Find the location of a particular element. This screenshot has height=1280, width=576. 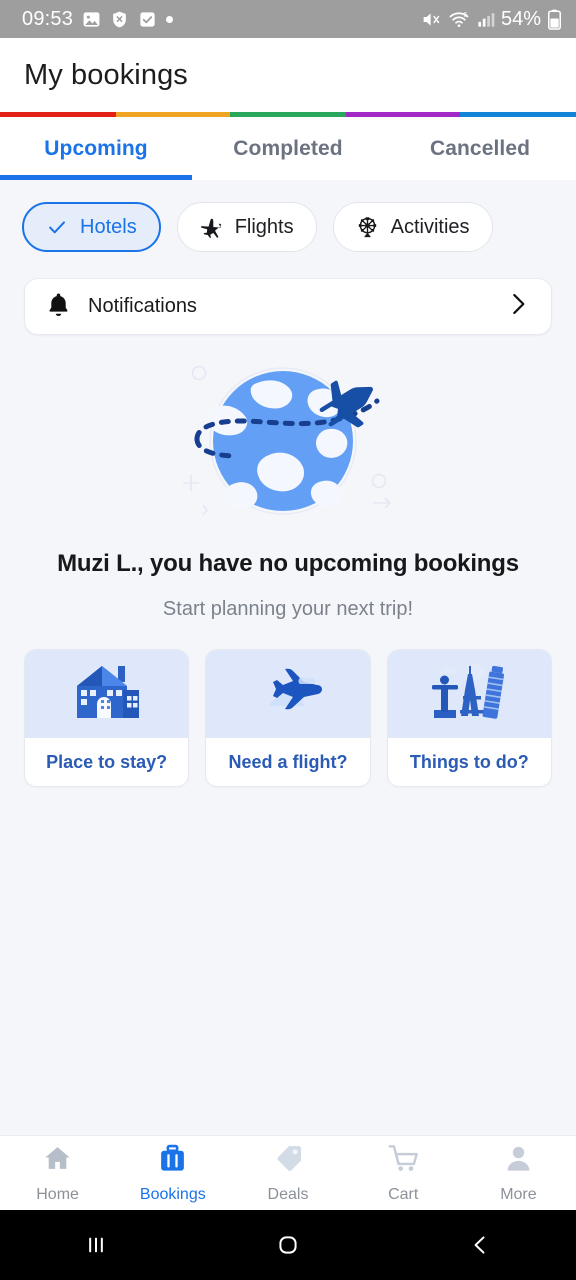

battery-percent-label: 54% is located at coordinates (520, 18).